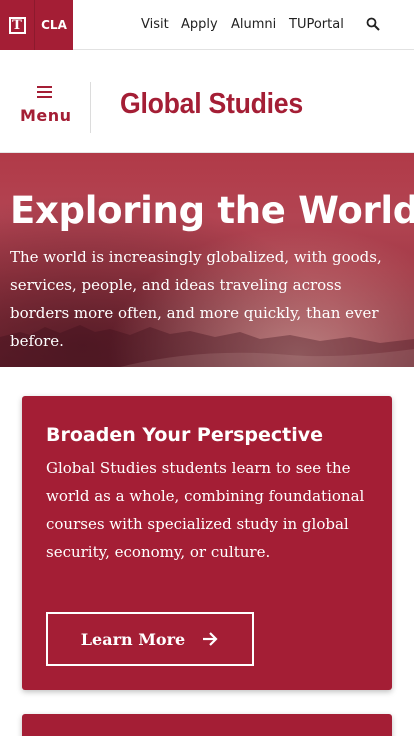 This screenshot has width=414, height=736. What do you see at coordinates (155, 24) in the screenshot?
I see `nav-visit: Visit` at bounding box center [155, 24].